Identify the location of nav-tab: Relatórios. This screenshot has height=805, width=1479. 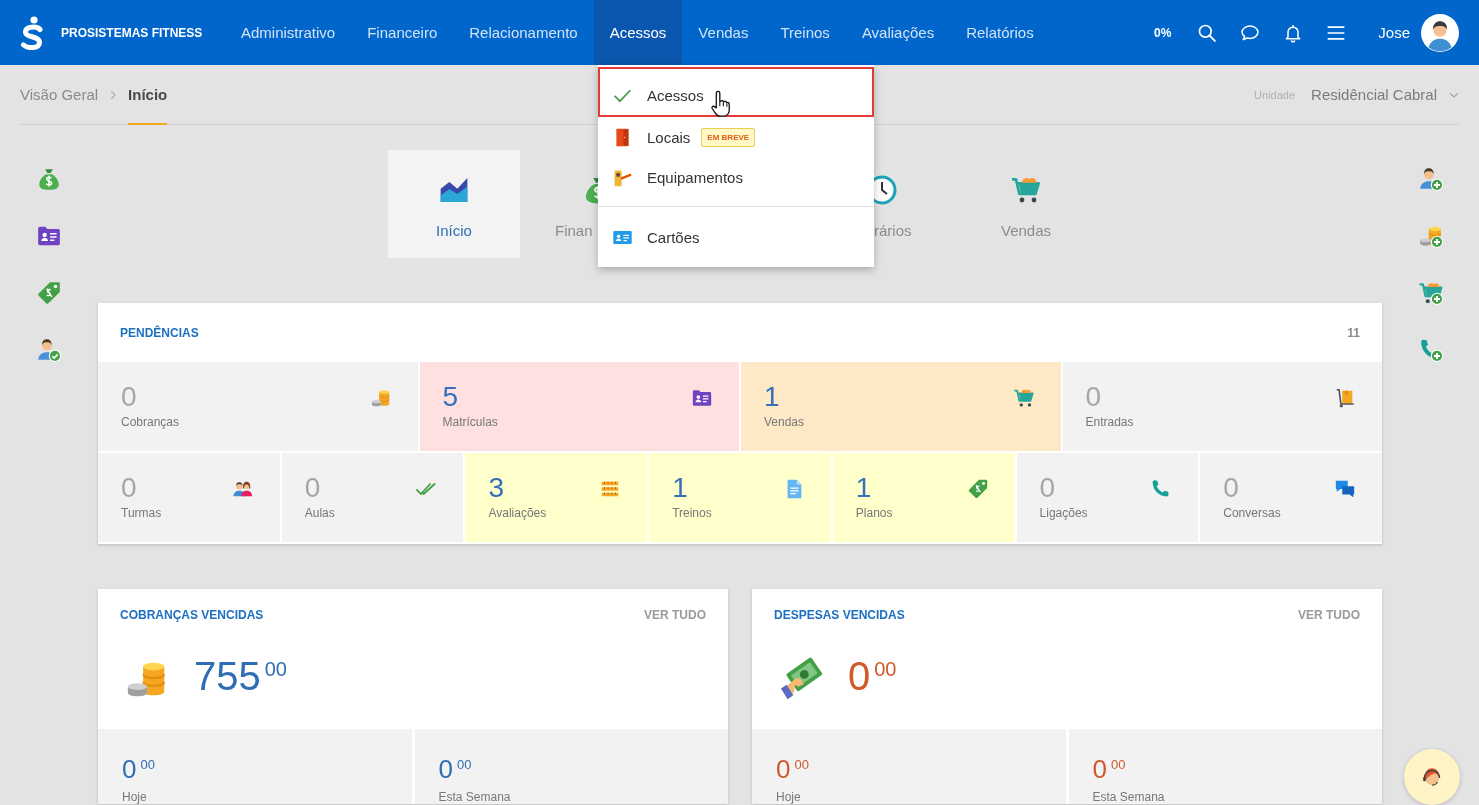
(1000, 32).